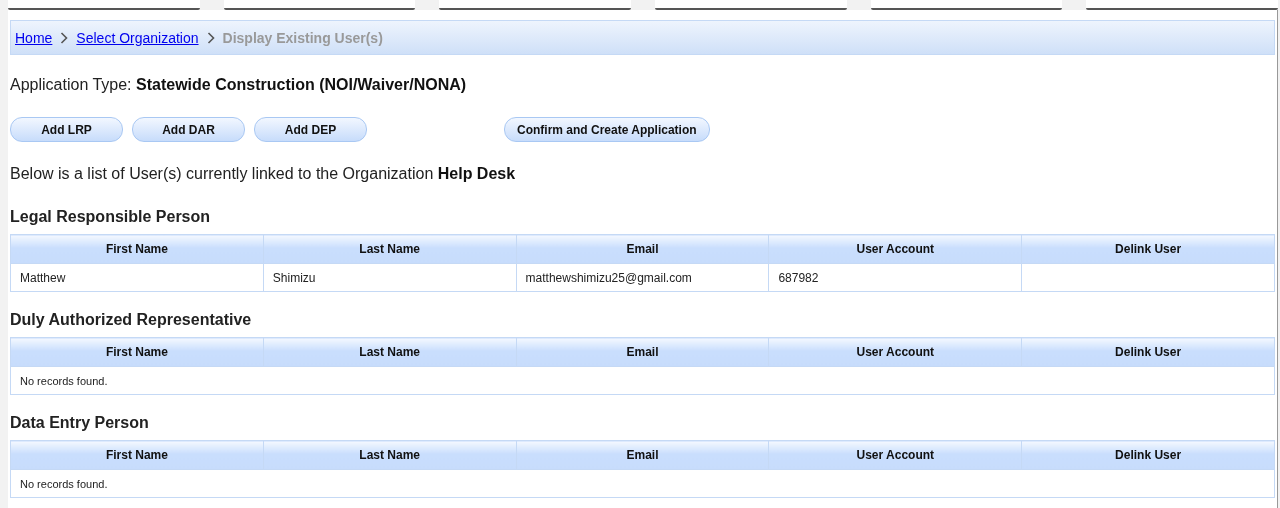 This screenshot has height=508, width=1280. Describe the element at coordinates (642, 277) in the screenshot. I see `table-cell: matthewshimizu25@gmail.com` at that location.